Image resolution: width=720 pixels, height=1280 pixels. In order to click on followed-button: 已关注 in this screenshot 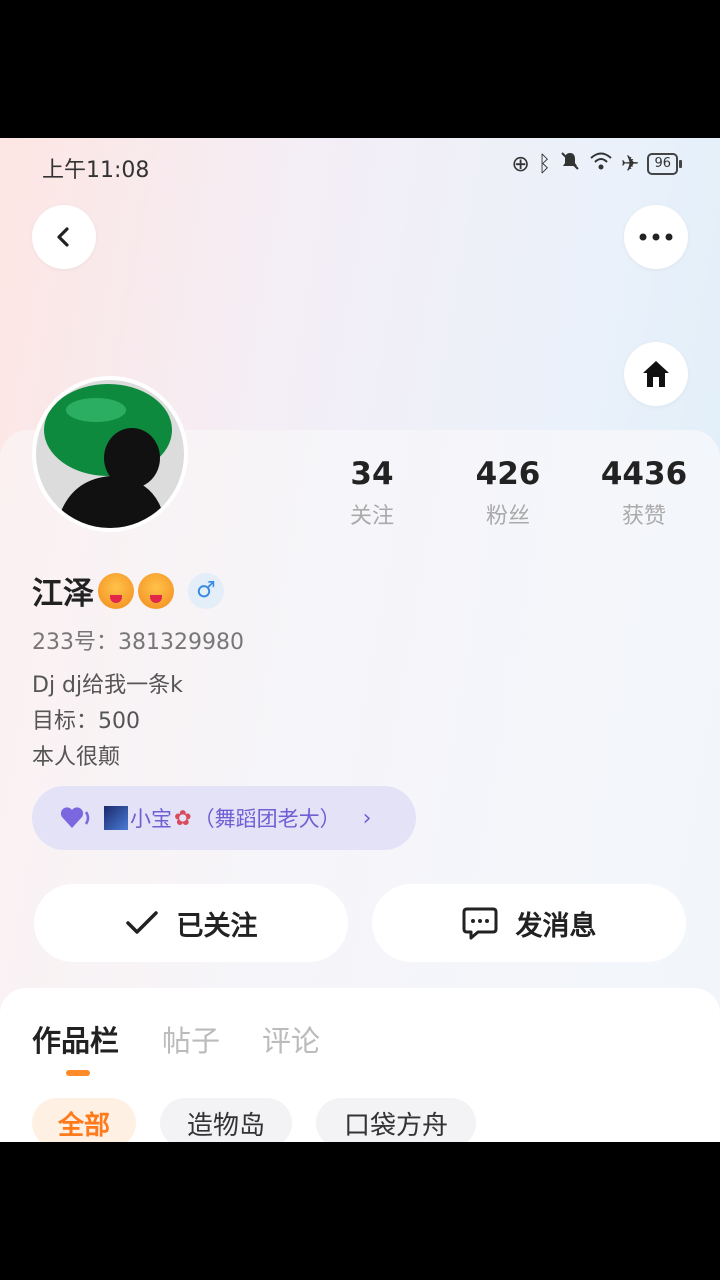, I will do `click(191, 923)`.